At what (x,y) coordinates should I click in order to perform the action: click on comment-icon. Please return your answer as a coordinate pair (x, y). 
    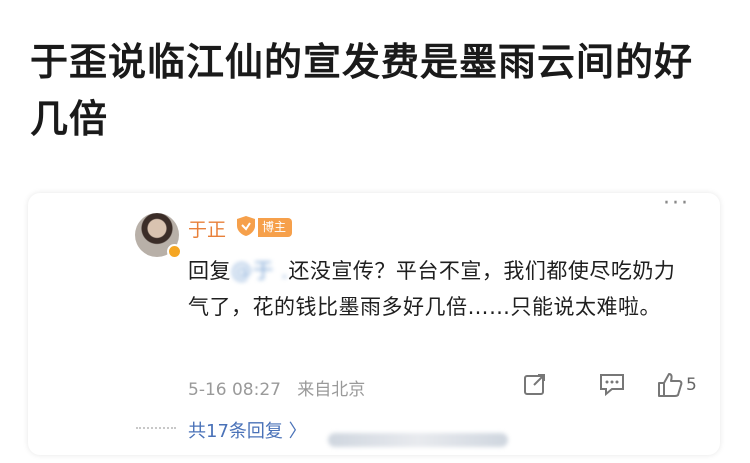
    Looking at the image, I should click on (612, 384).